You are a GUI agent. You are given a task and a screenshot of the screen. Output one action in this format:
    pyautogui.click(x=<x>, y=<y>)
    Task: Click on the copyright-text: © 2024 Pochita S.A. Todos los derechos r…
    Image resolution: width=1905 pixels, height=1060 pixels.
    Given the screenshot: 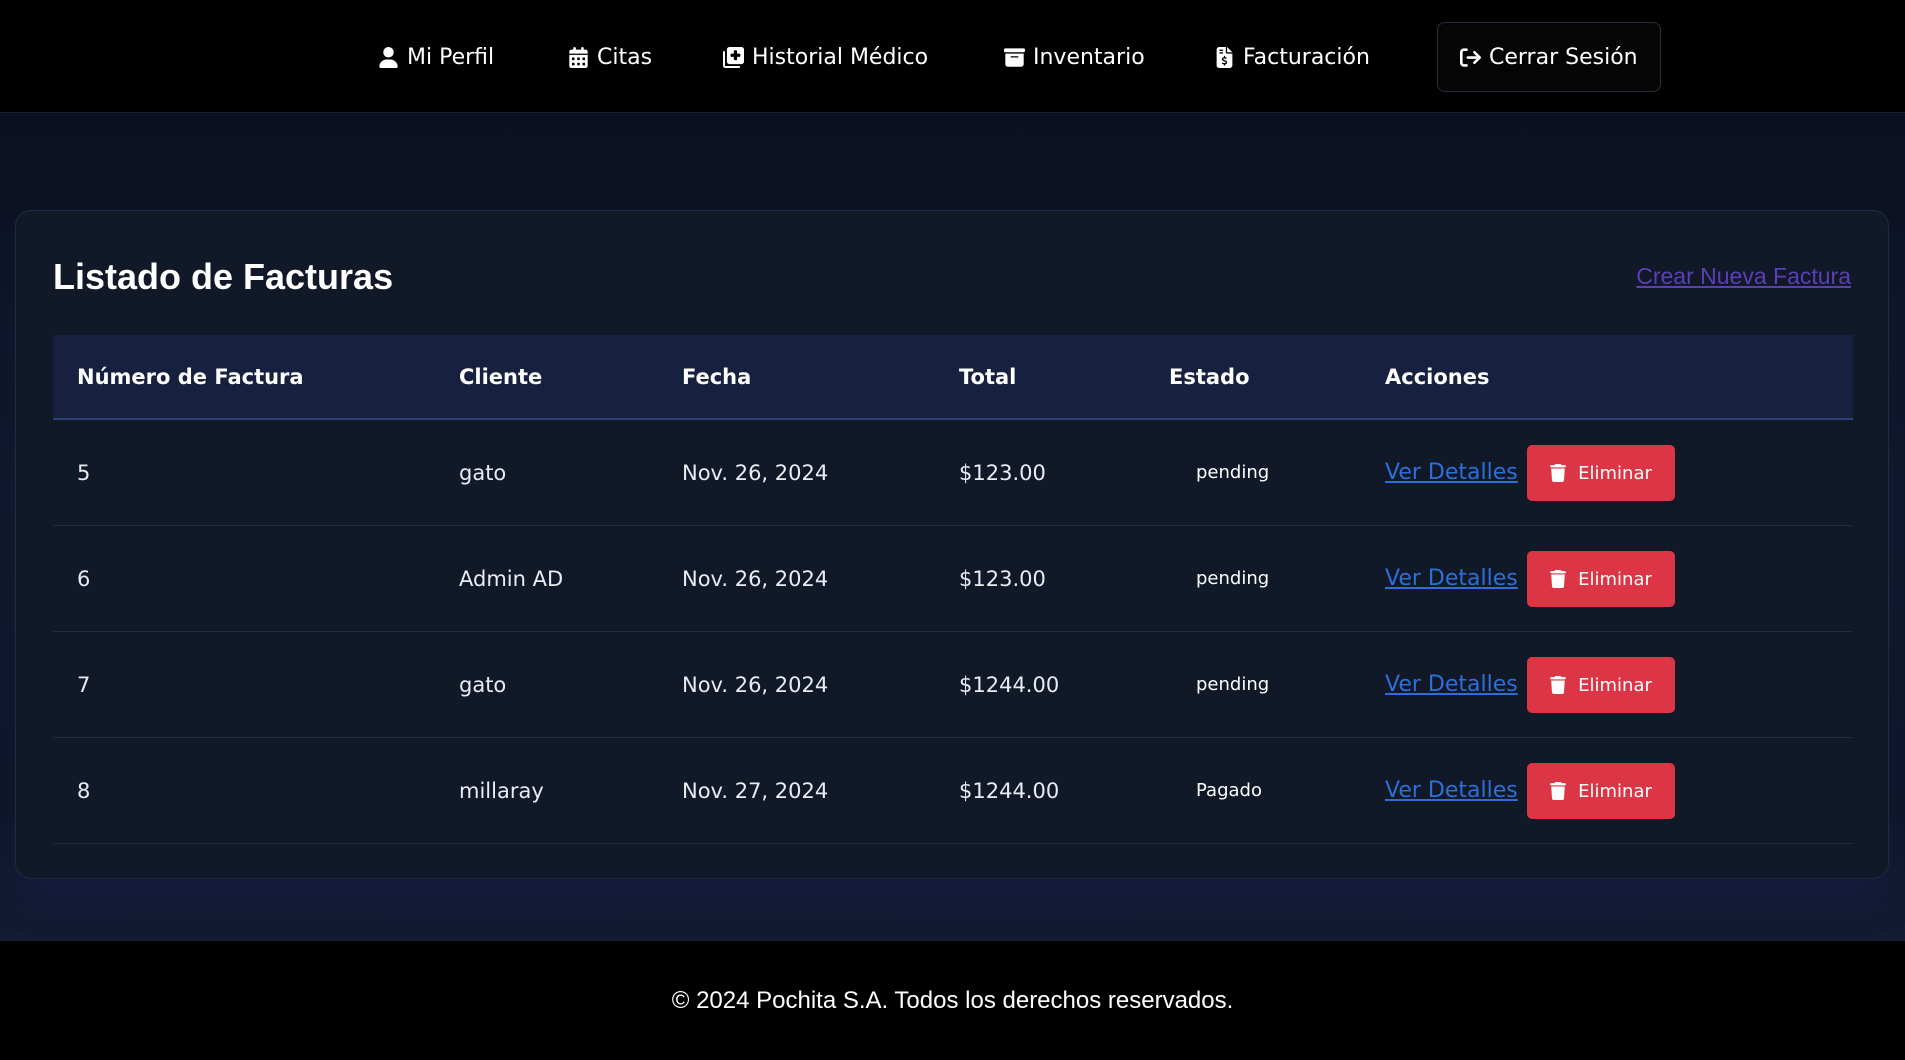 What is the action you would take?
    pyautogui.click(x=952, y=1000)
    